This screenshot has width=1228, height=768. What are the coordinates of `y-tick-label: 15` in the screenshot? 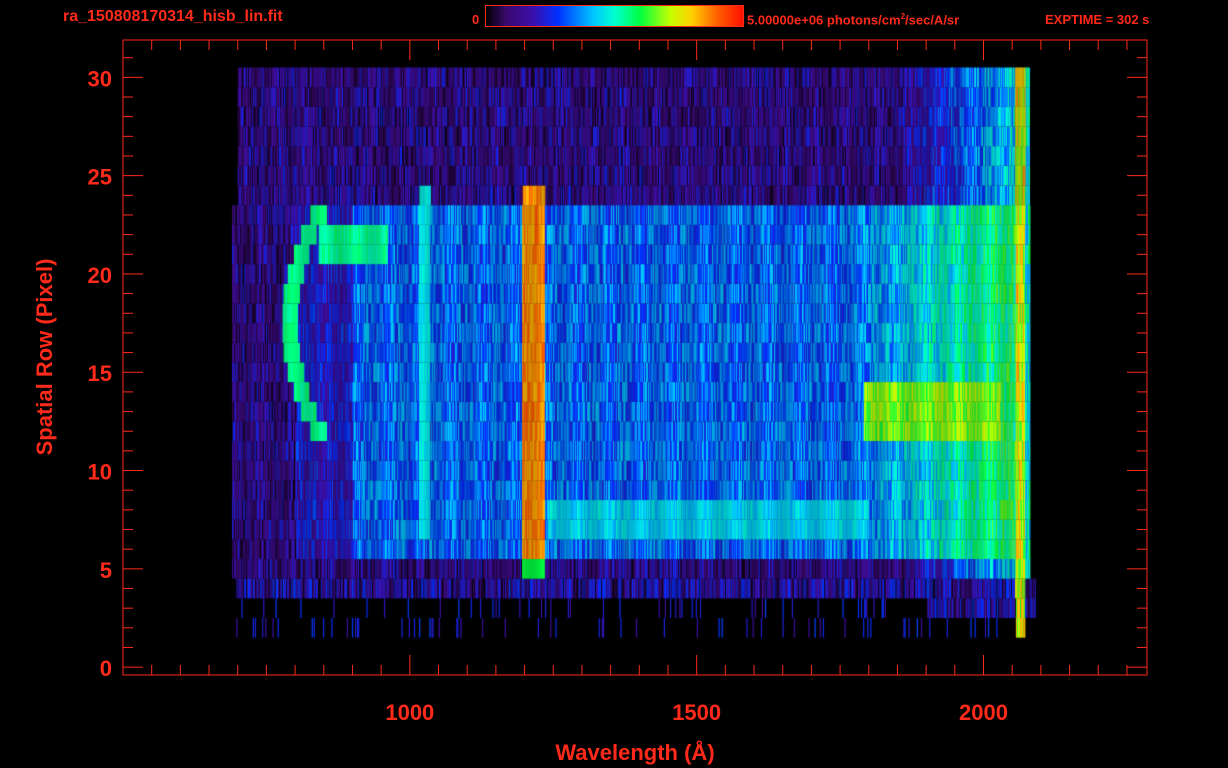 It's located at (100, 373).